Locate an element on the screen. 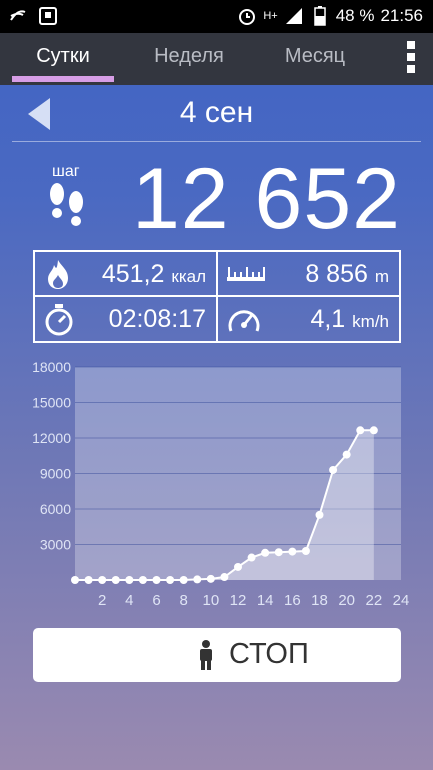 The height and width of the screenshot is (770, 433). battery-icon is located at coordinates (320, 16).